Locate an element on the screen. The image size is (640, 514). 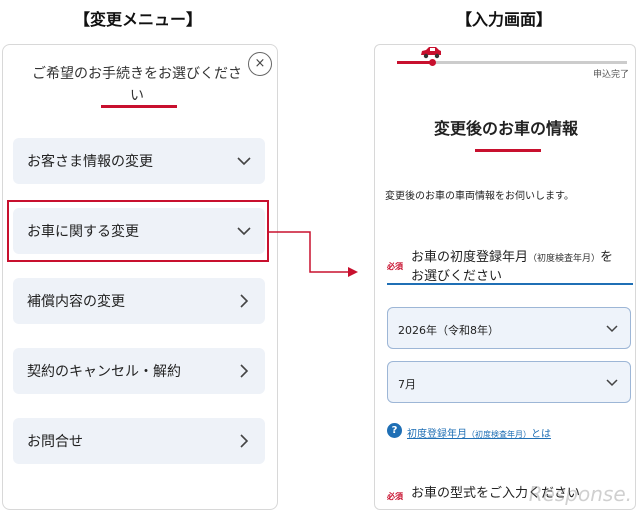
menu-item-cancellation: 契約のキャンセル・解約 is located at coordinates (139, 371).